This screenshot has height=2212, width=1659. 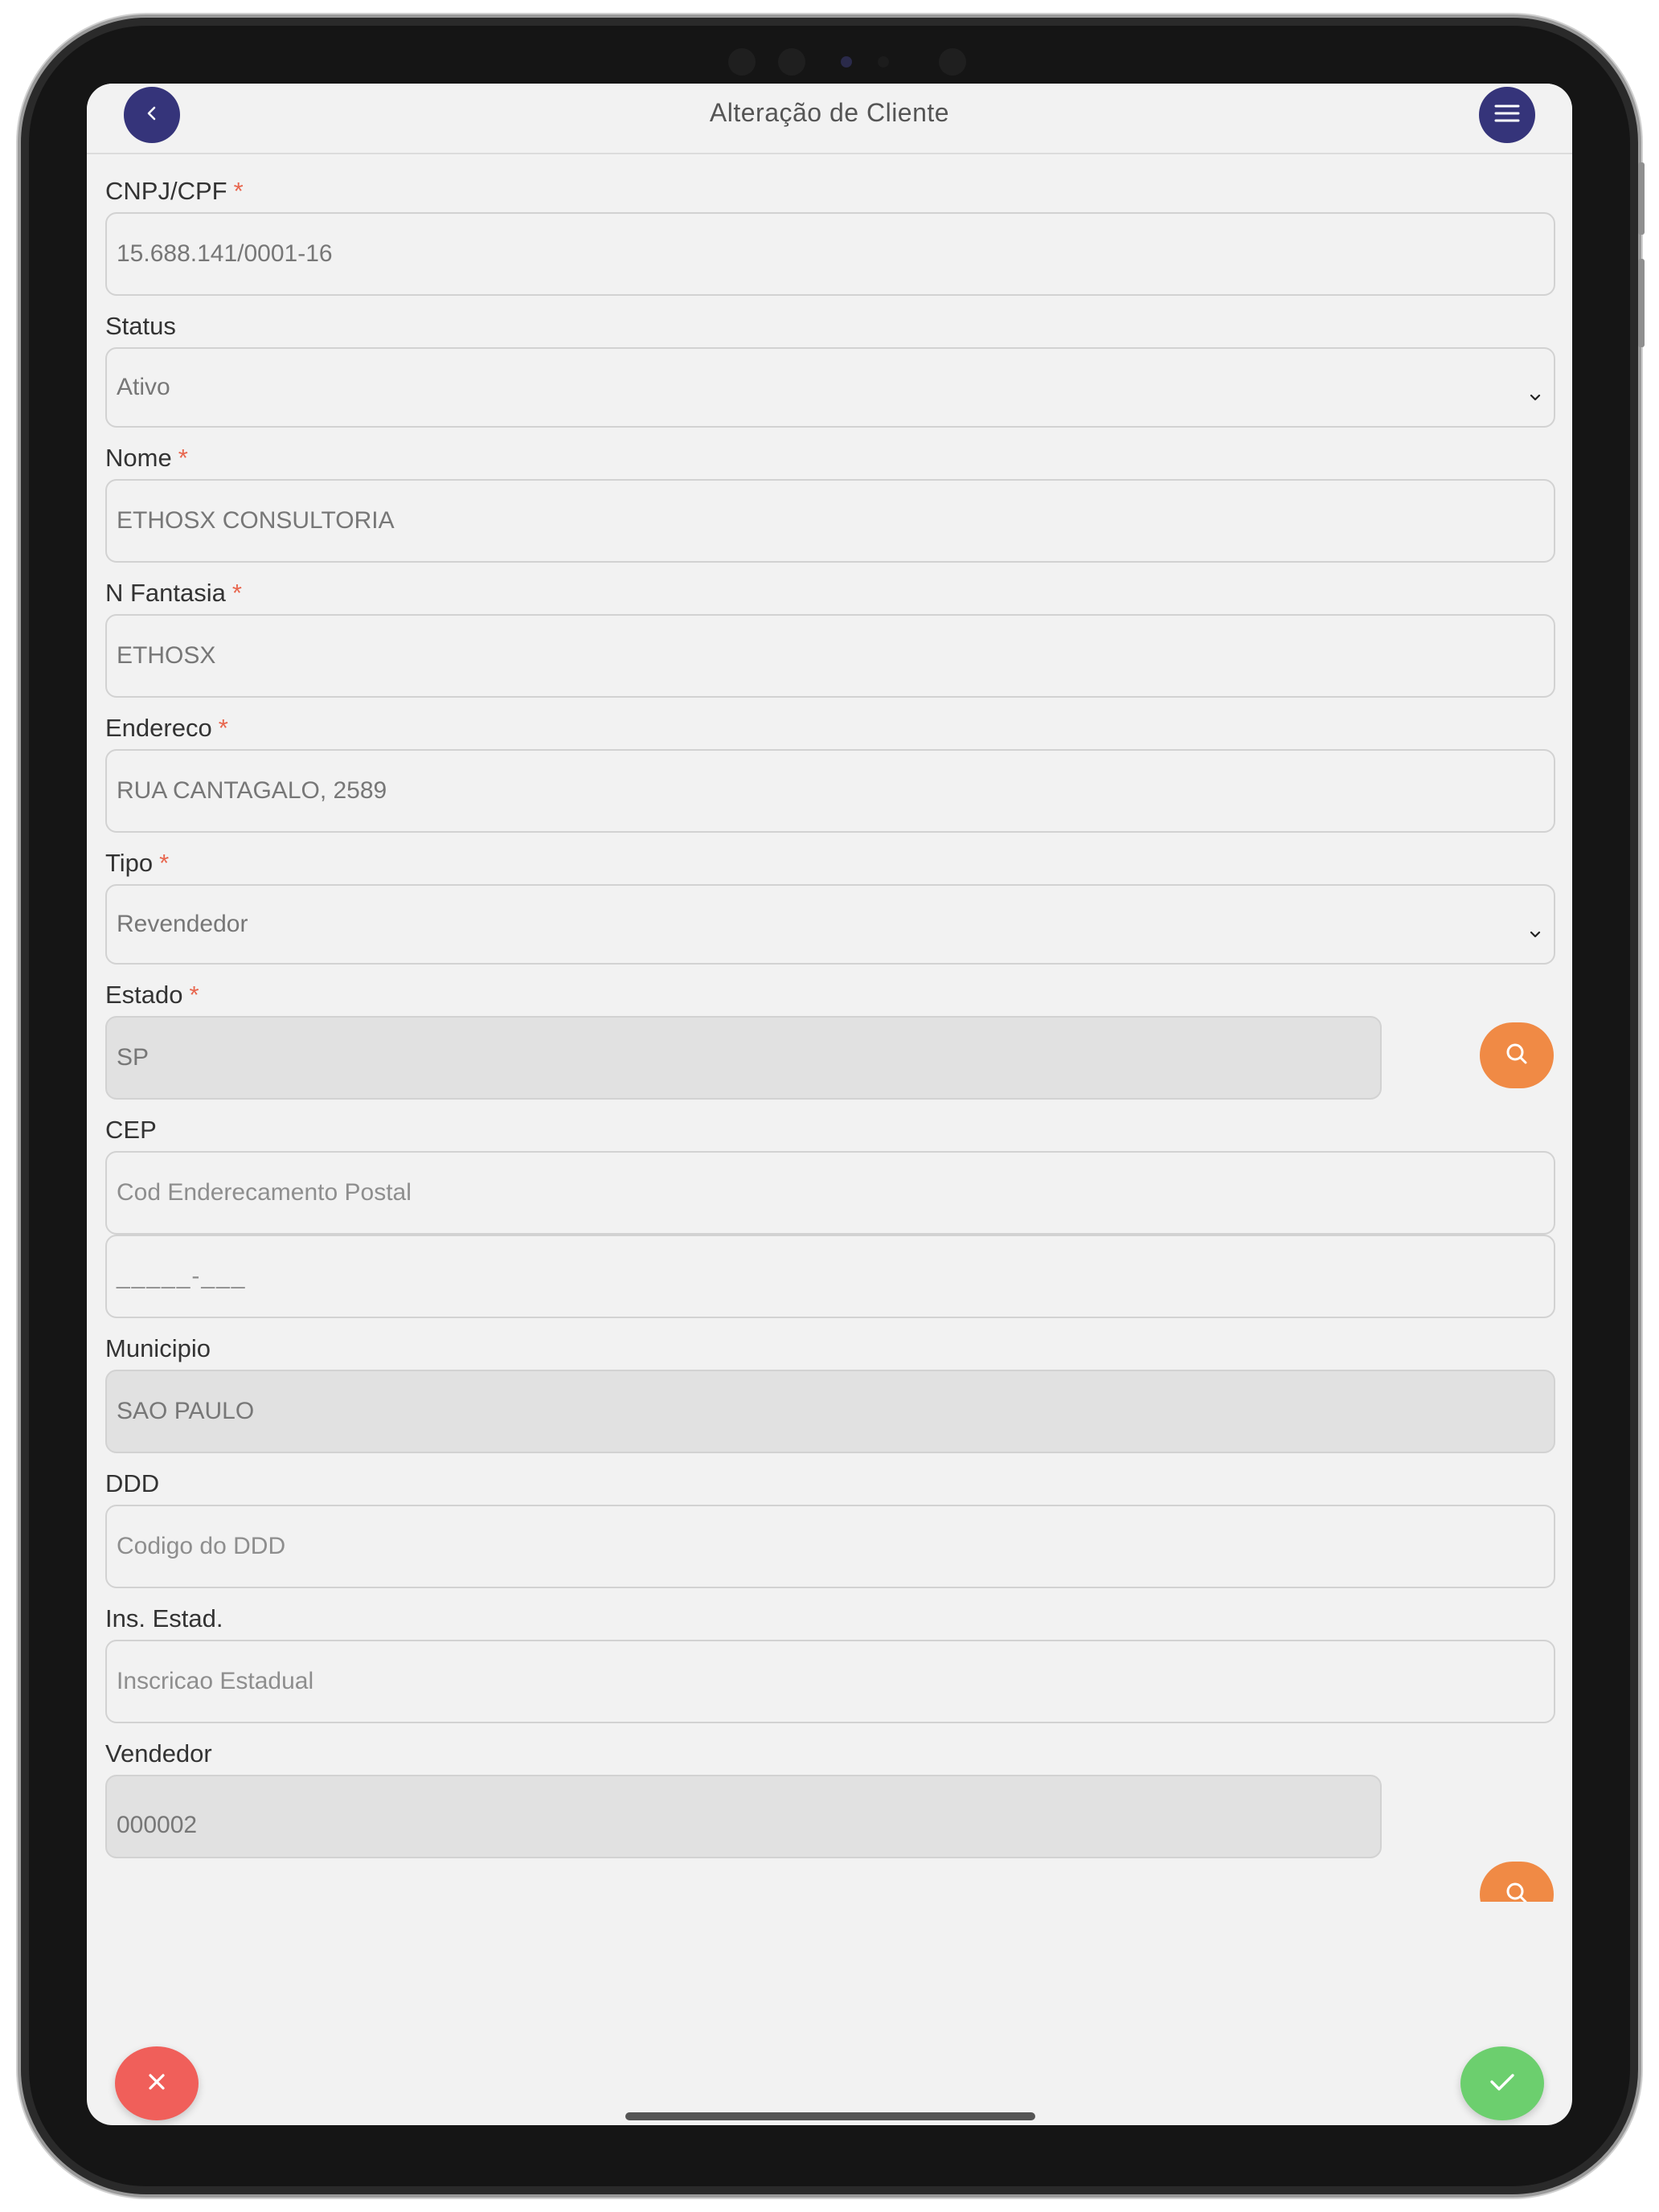 I want to click on tipo-field: Tipo * Revendedor, so click(x=830, y=906).